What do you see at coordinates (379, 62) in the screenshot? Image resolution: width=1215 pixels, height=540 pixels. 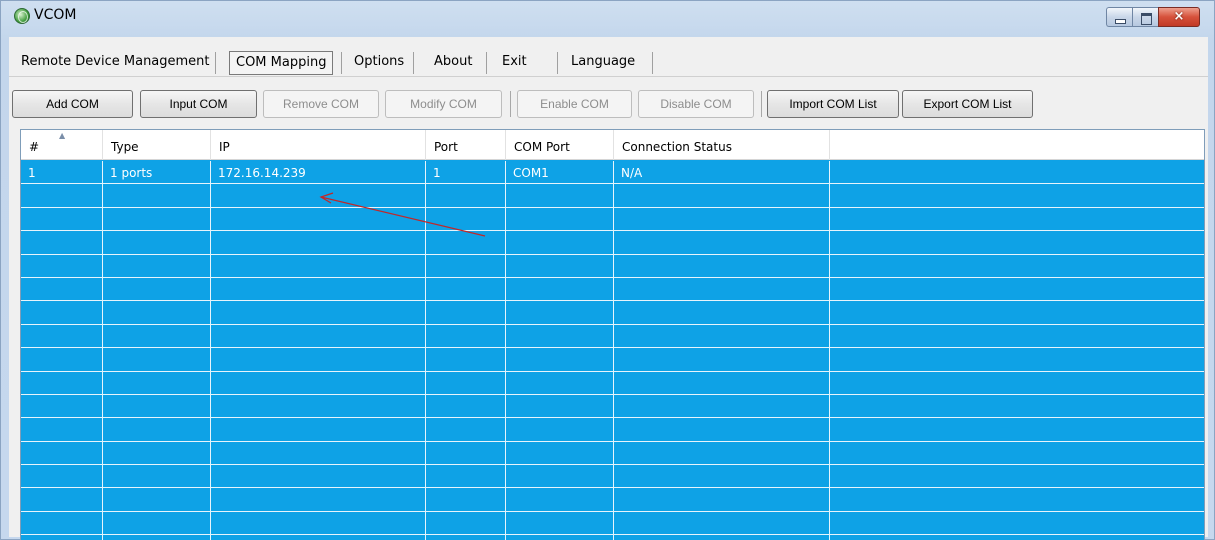 I see `menu-options: Options` at bounding box center [379, 62].